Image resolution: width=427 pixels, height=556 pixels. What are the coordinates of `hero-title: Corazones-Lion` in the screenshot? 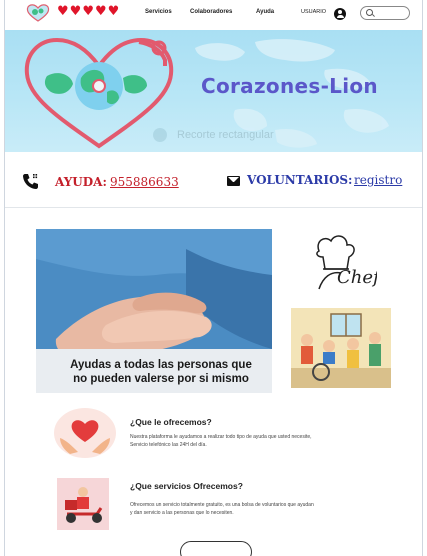 It's located at (289, 86).